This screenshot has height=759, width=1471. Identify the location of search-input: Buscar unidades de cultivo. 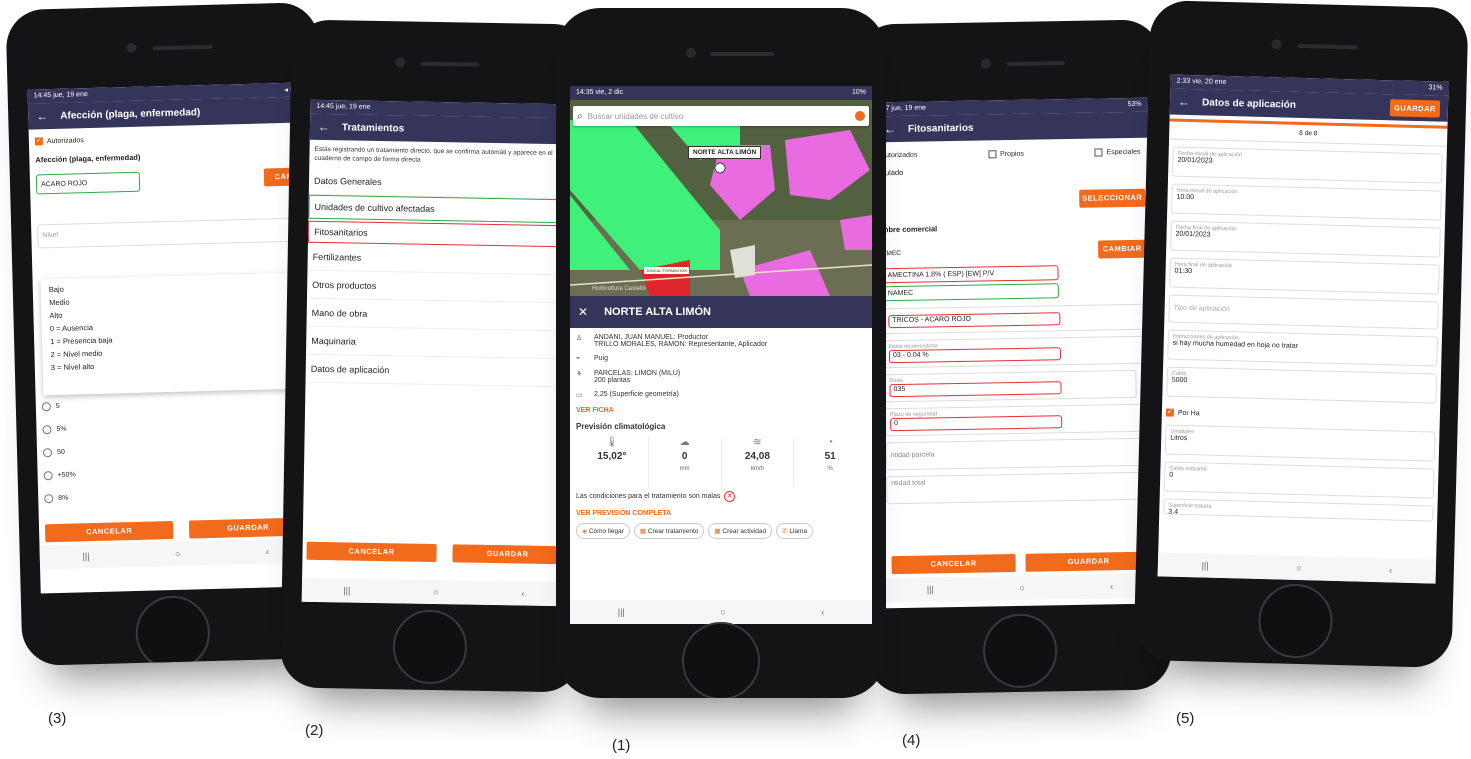
(721, 116).